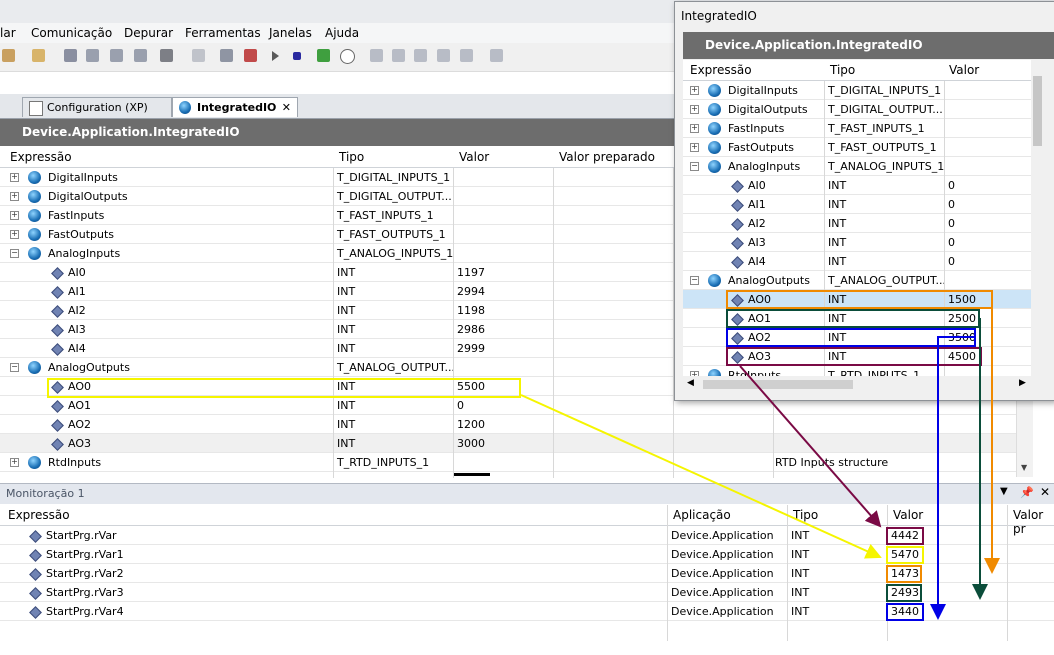 The width and height of the screenshot is (1054, 655). What do you see at coordinates (701, 476) in the screenshot?
I see `arrow-yellow` at bounding box center [701, 476].